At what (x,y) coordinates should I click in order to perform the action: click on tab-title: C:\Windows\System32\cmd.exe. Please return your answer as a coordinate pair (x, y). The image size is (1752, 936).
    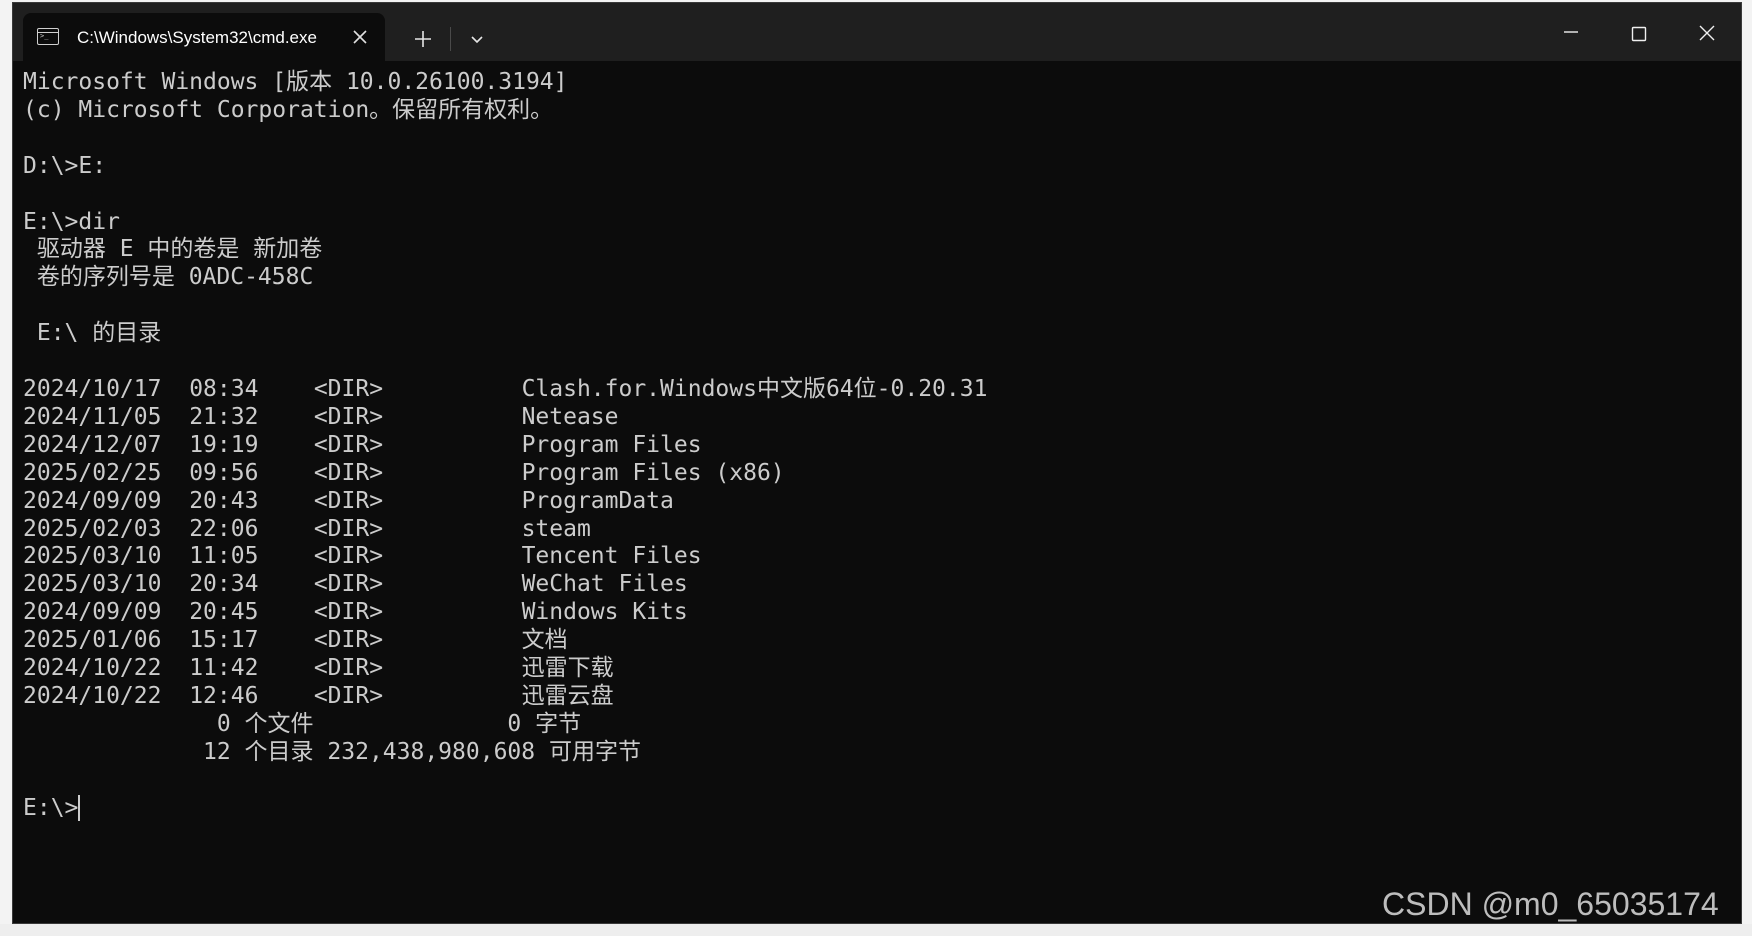
    Looking at the image, I should click on (197, 37).